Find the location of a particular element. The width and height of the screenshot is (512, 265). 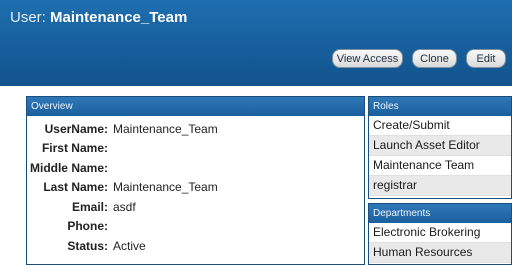

overview-panel-title: Overview is located at coordinates (195, 106).